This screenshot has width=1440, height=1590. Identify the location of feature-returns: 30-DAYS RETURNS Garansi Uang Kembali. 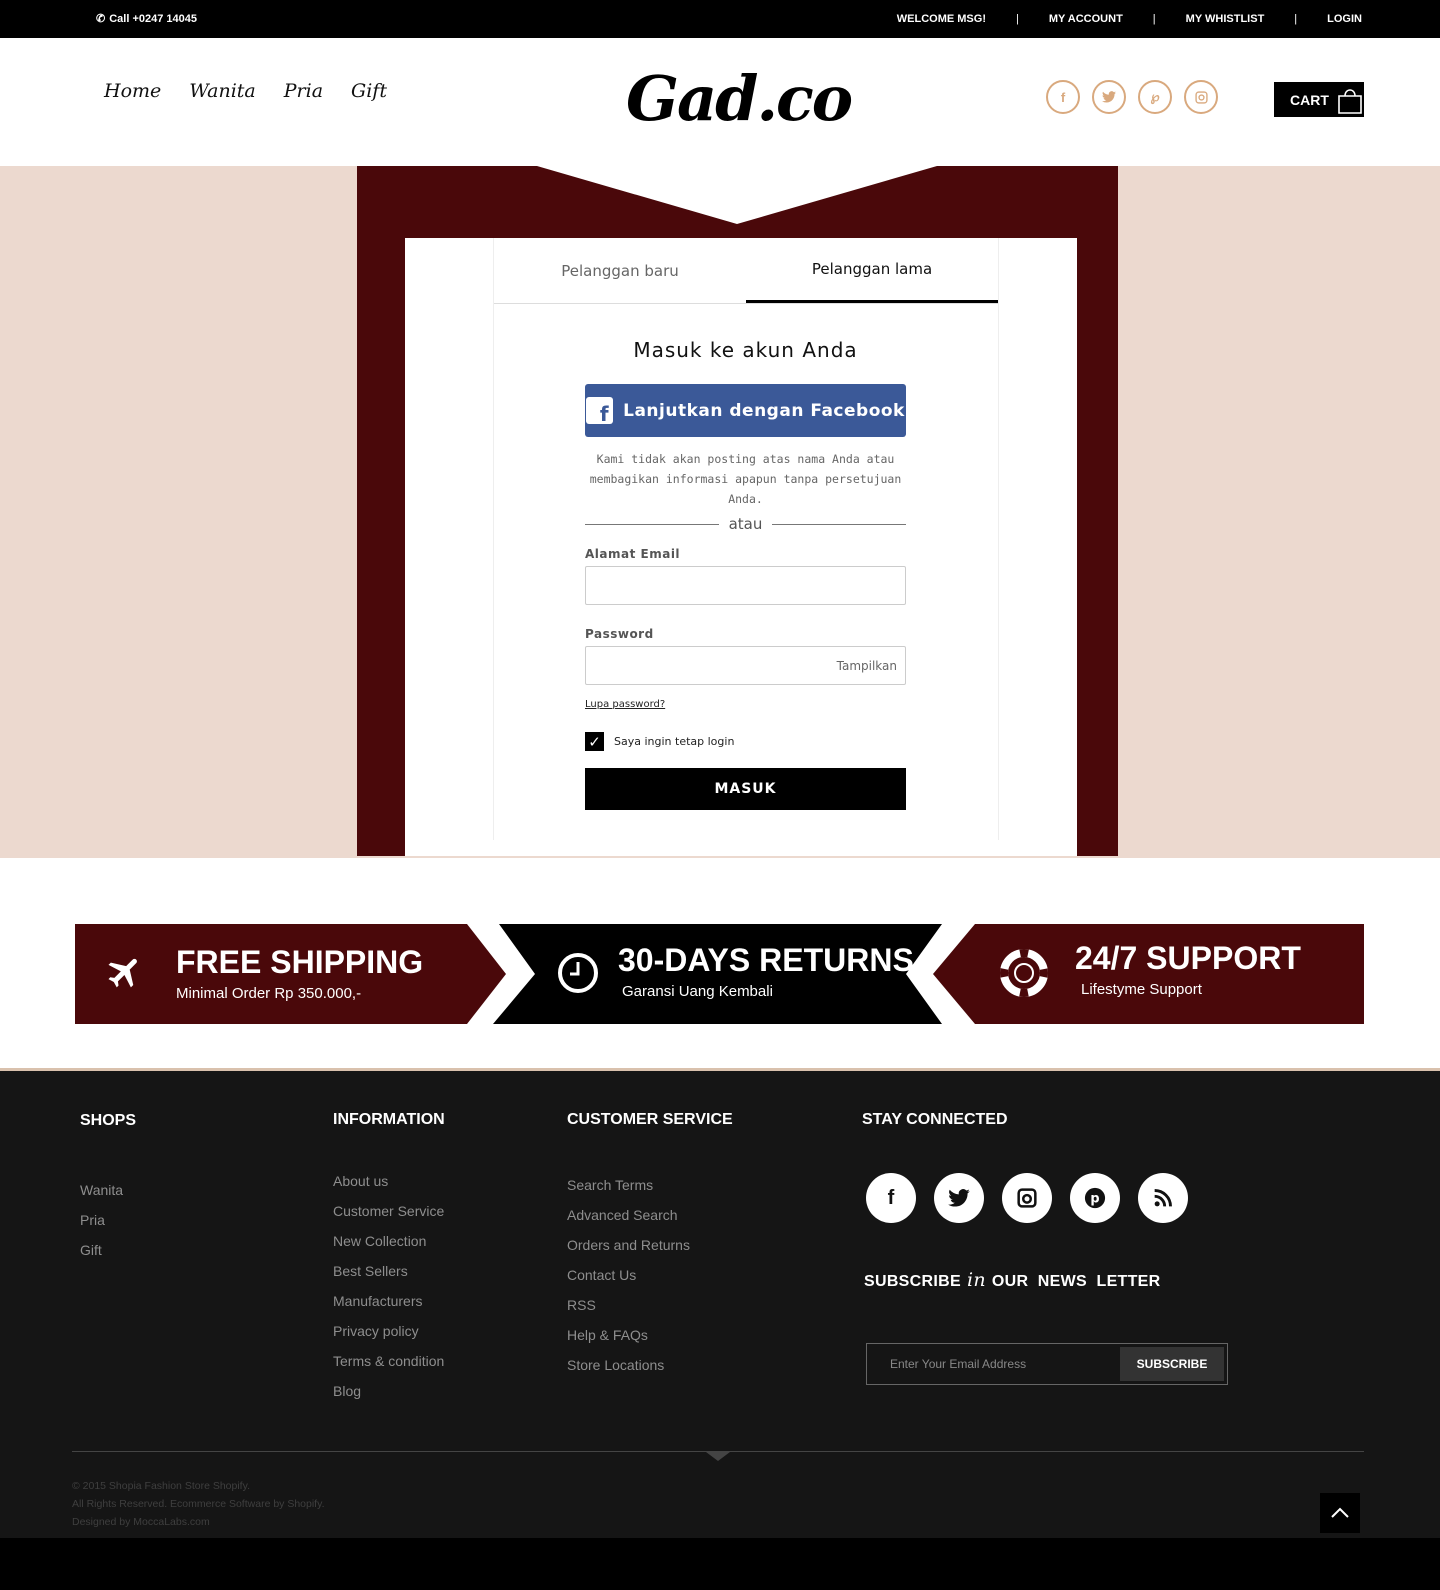
(766, 971).